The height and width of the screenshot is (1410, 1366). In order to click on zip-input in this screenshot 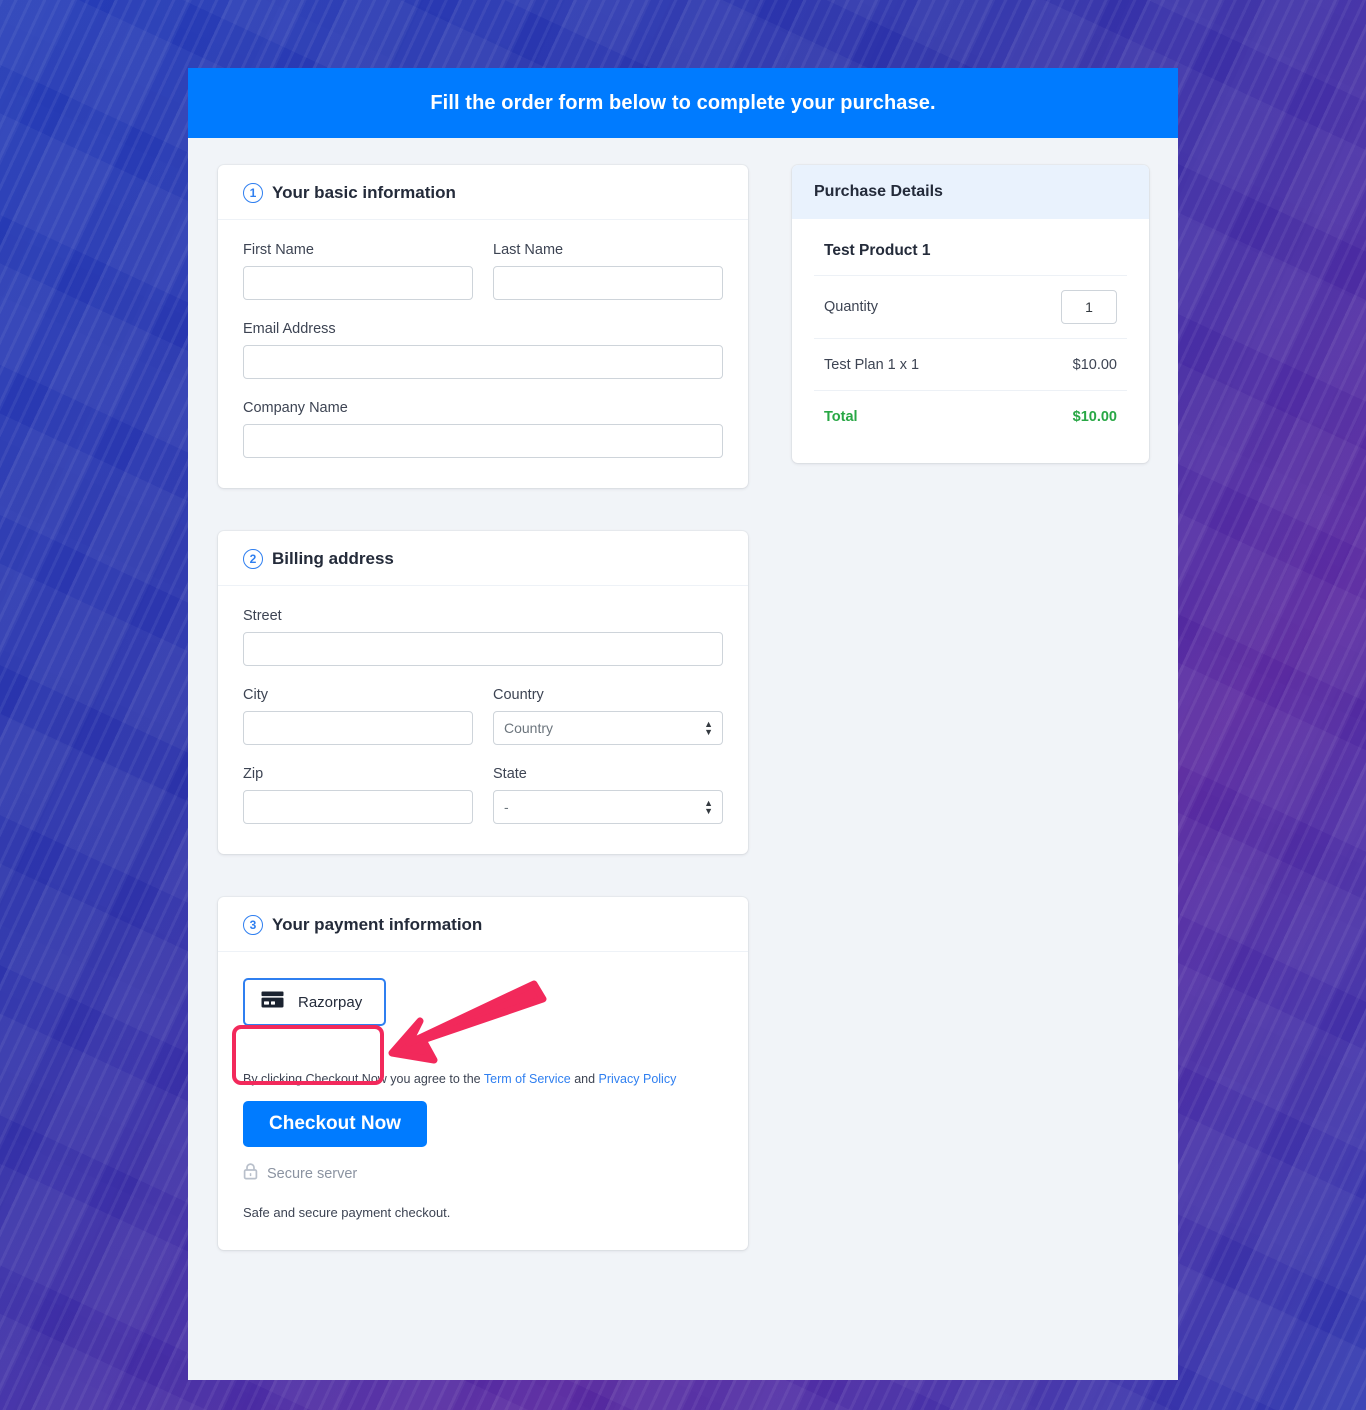, I will do `click(358, 807)`.